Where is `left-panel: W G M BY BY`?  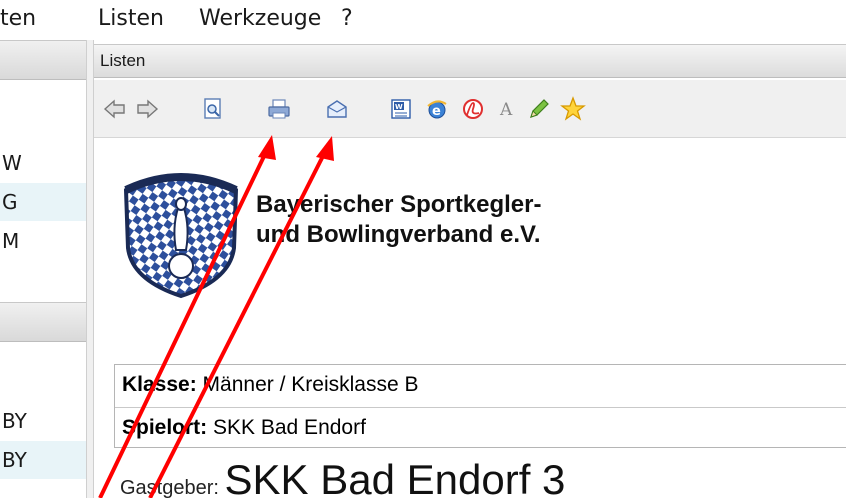 left-panel: W G M BY BY is located at coordinates (43, 269).